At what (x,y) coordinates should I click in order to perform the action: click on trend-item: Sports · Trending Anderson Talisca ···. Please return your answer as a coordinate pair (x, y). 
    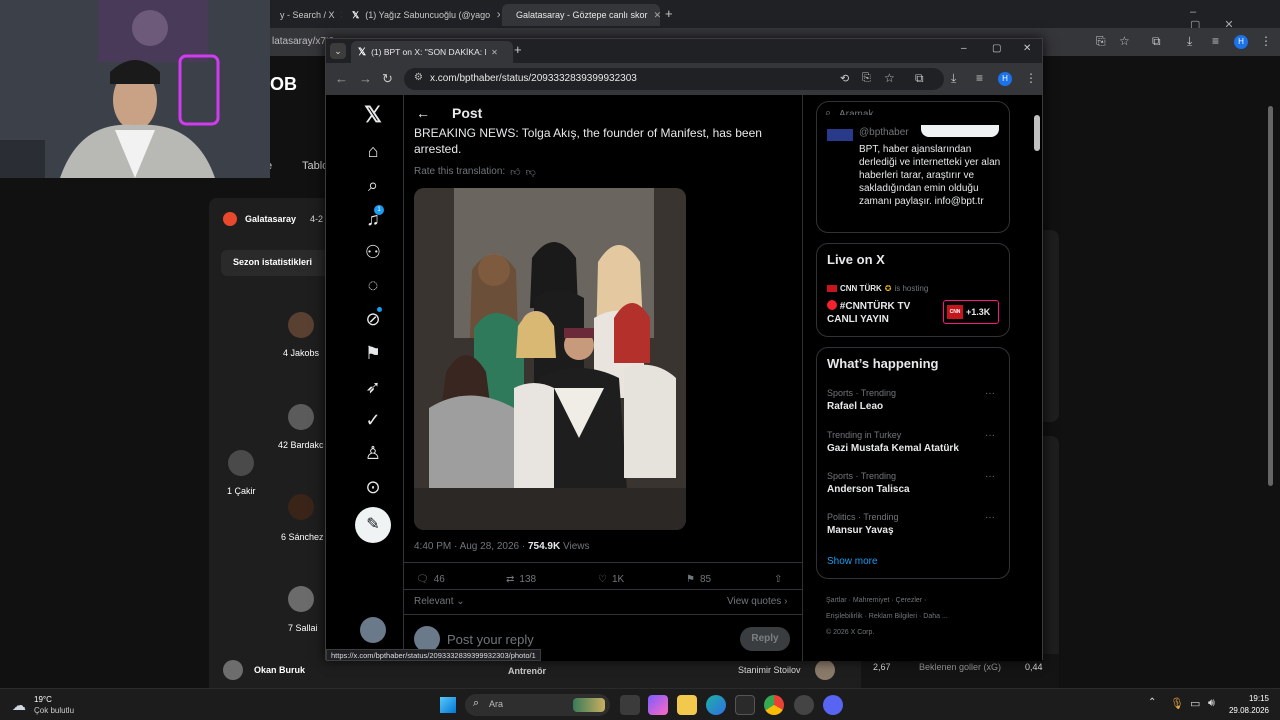
    Looking at the image, I should click on (913, 487).